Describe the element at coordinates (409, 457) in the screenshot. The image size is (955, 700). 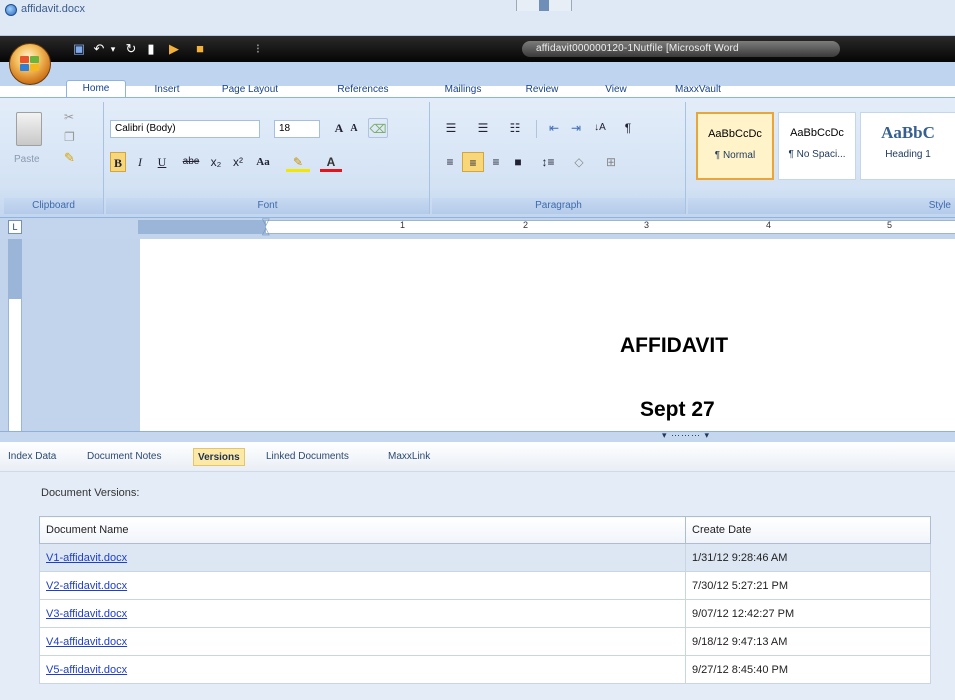
I see `tab-maxxlink: MaxxLink` at that location.